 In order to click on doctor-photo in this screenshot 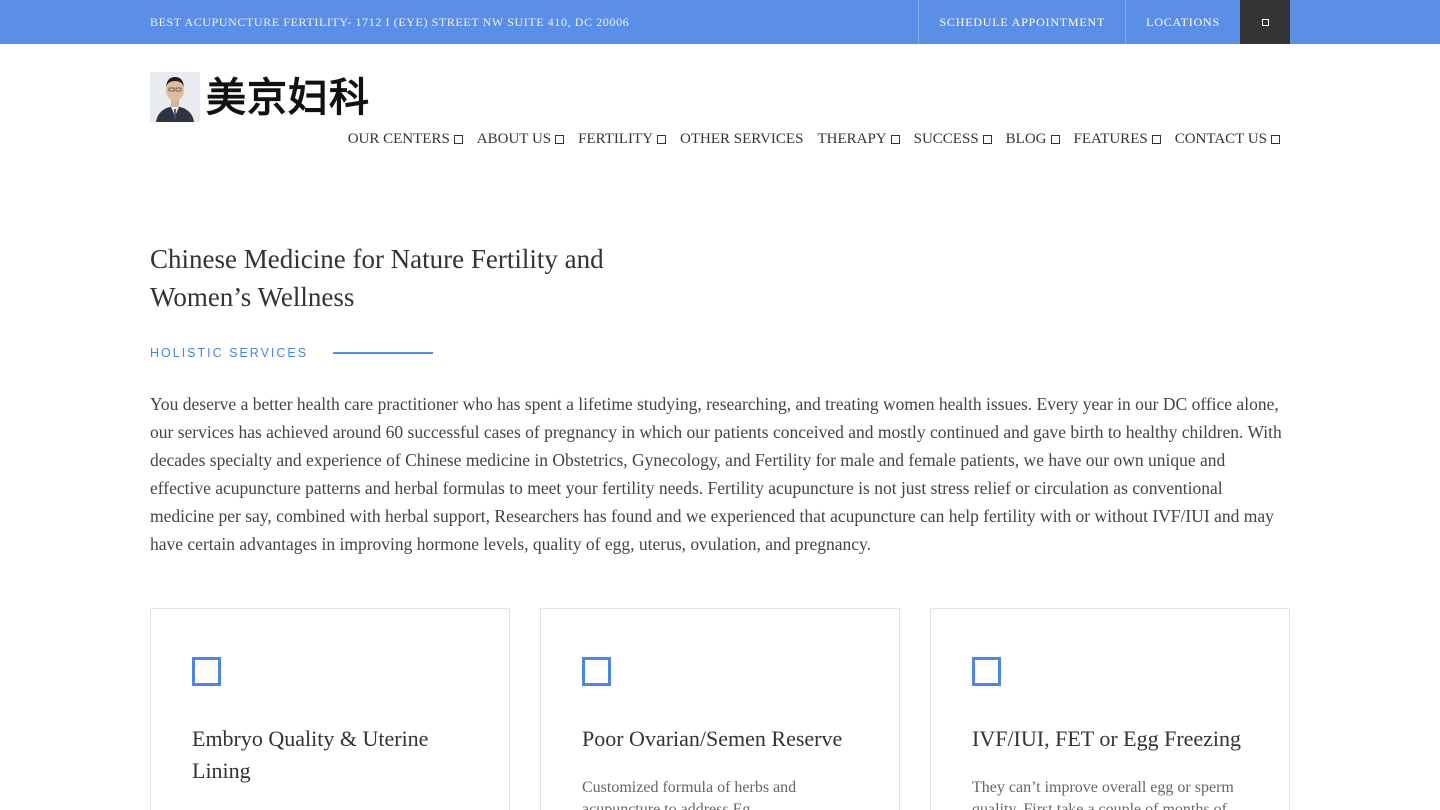, I will do `click(175, 97)`.